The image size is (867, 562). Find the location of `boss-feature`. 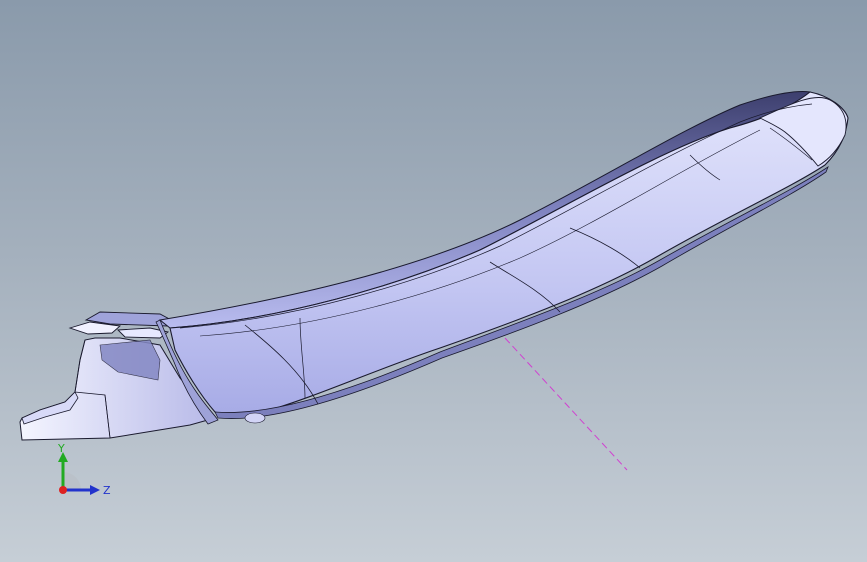

boss-feature is located at coordinates (255, 418).